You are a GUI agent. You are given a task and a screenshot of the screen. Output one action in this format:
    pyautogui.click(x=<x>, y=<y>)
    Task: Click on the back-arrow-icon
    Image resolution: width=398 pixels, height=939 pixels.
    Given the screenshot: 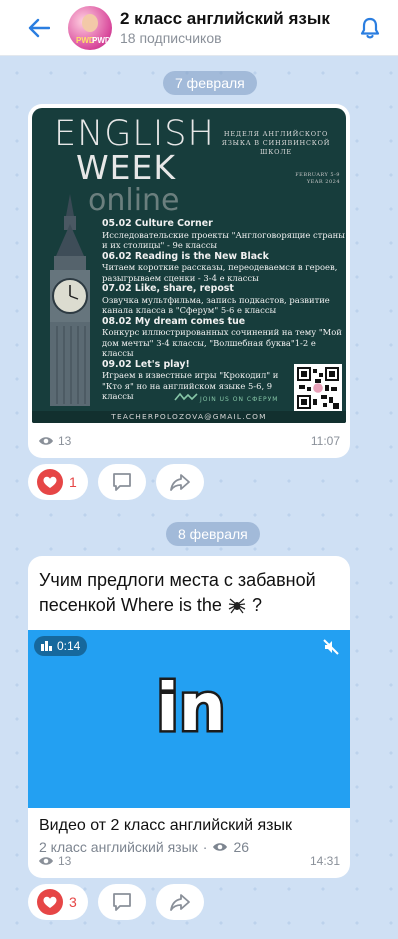 What is the action you would take?
    pyautogui.click(x=39, y=27)
    